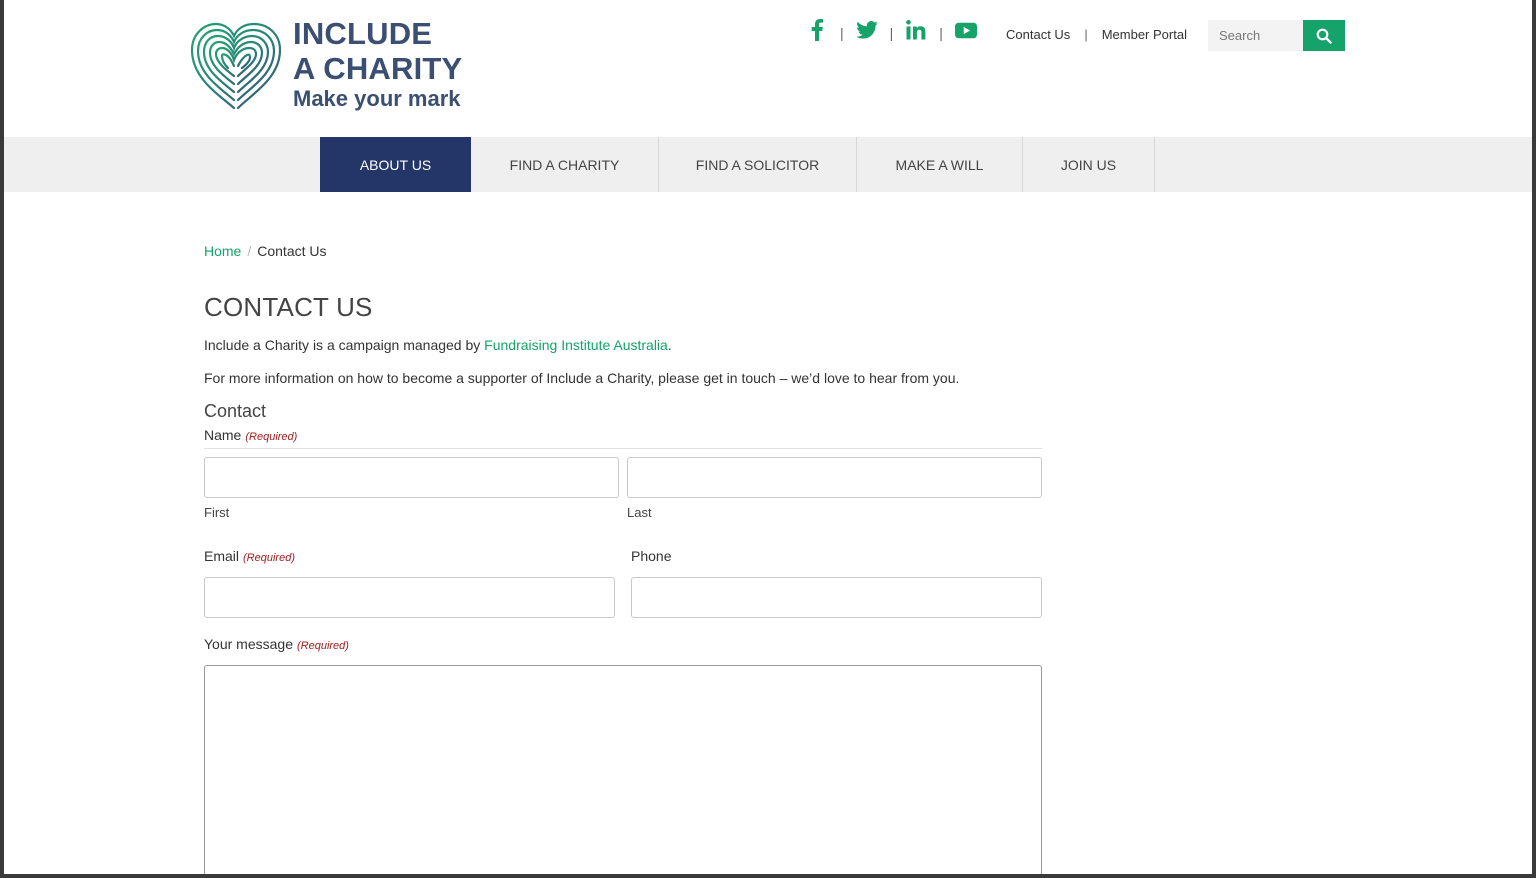  What do you see at coordinates (377, 98) in the screenshot?
I see `logo-tagline: Make your mark` at bounding box center [377, 98].